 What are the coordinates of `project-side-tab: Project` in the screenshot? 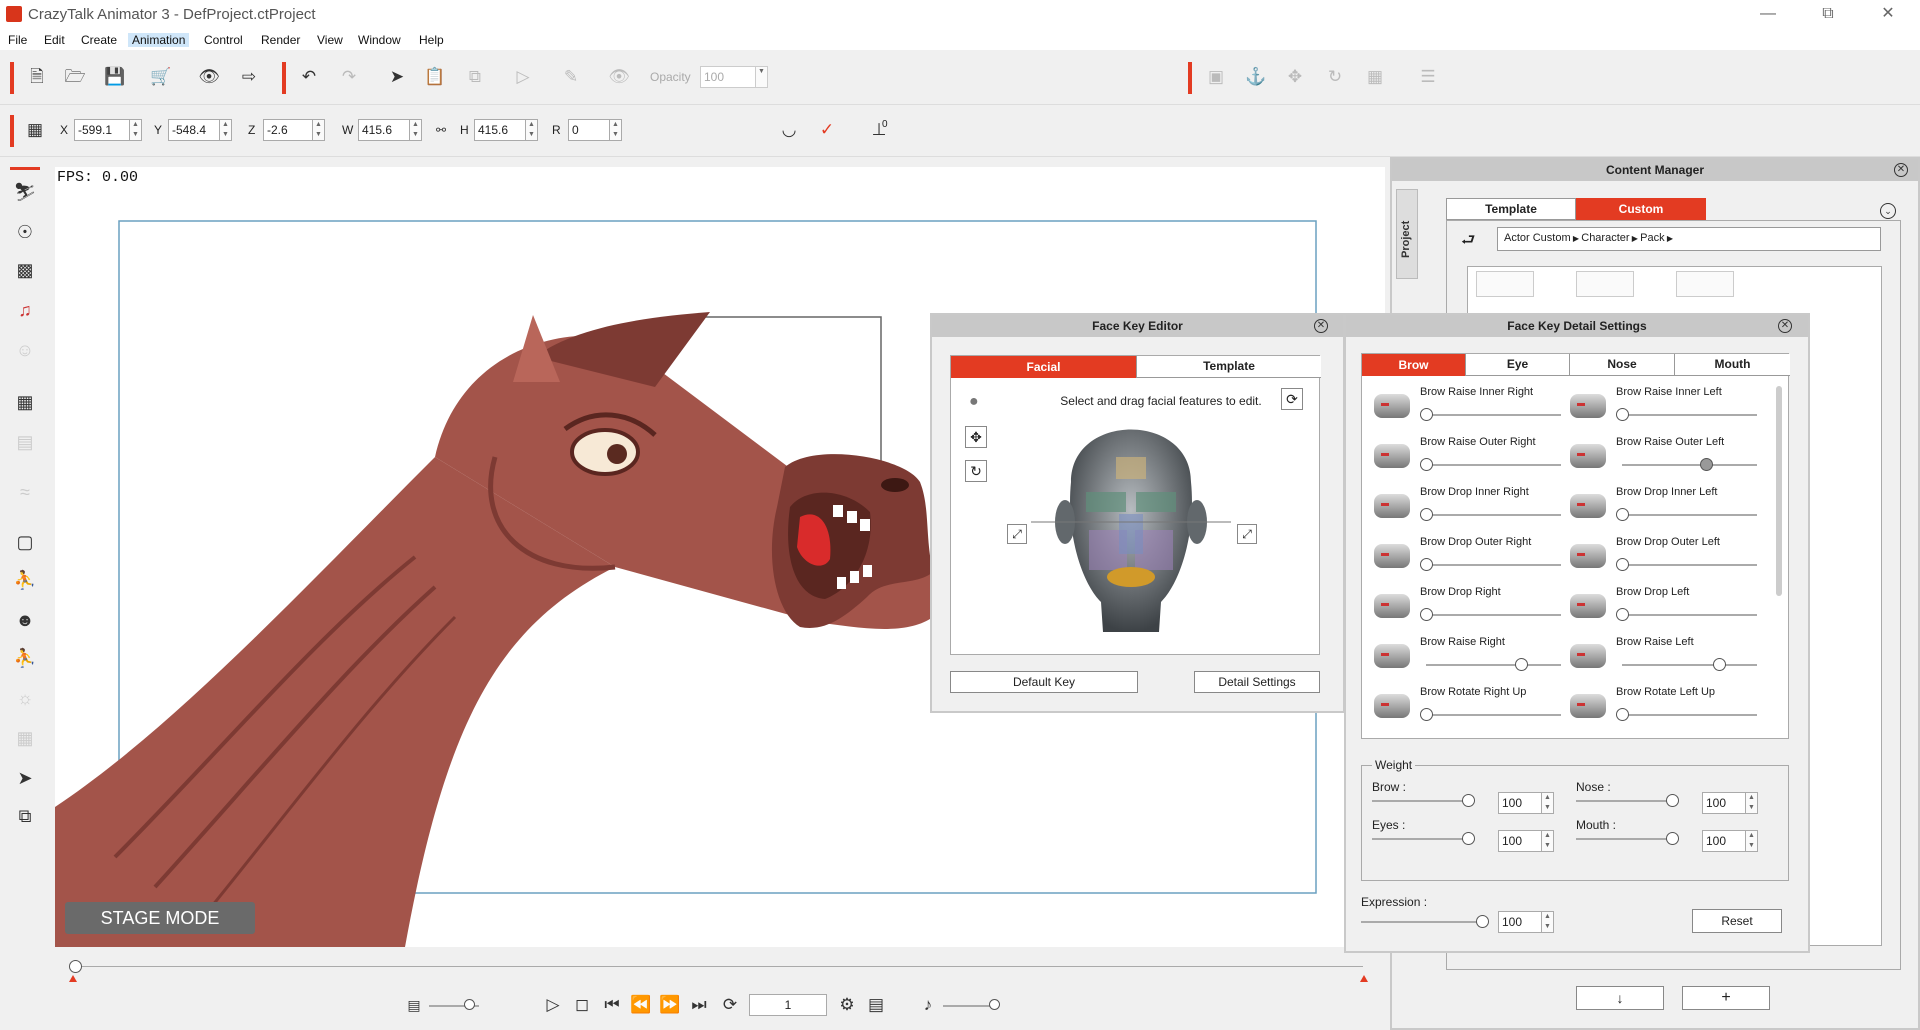 It's located at (1407, 234).